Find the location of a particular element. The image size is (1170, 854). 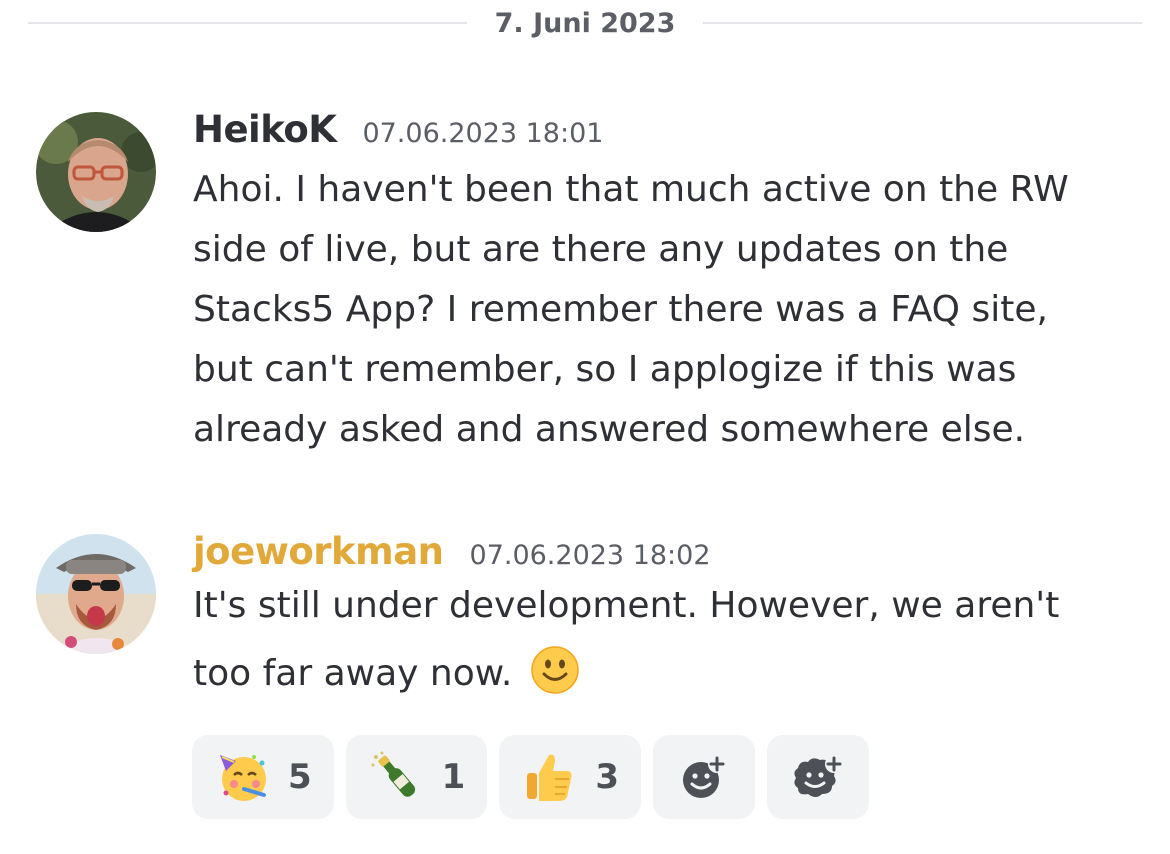

add-reaction-button is located at coordinates (704, 777).